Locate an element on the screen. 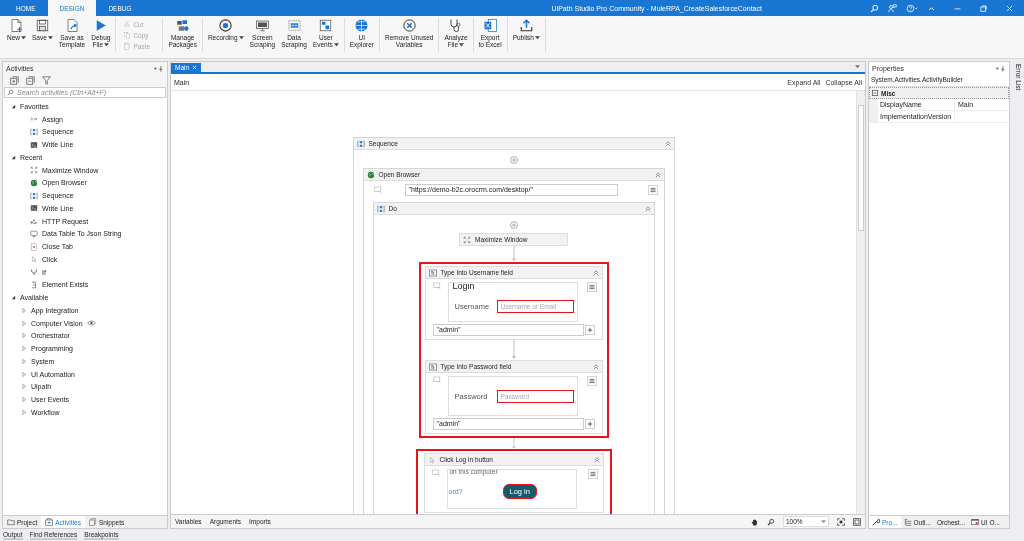 This screenshot has width=1024, height=541. paste-icon is located at coordinates (127, 46).